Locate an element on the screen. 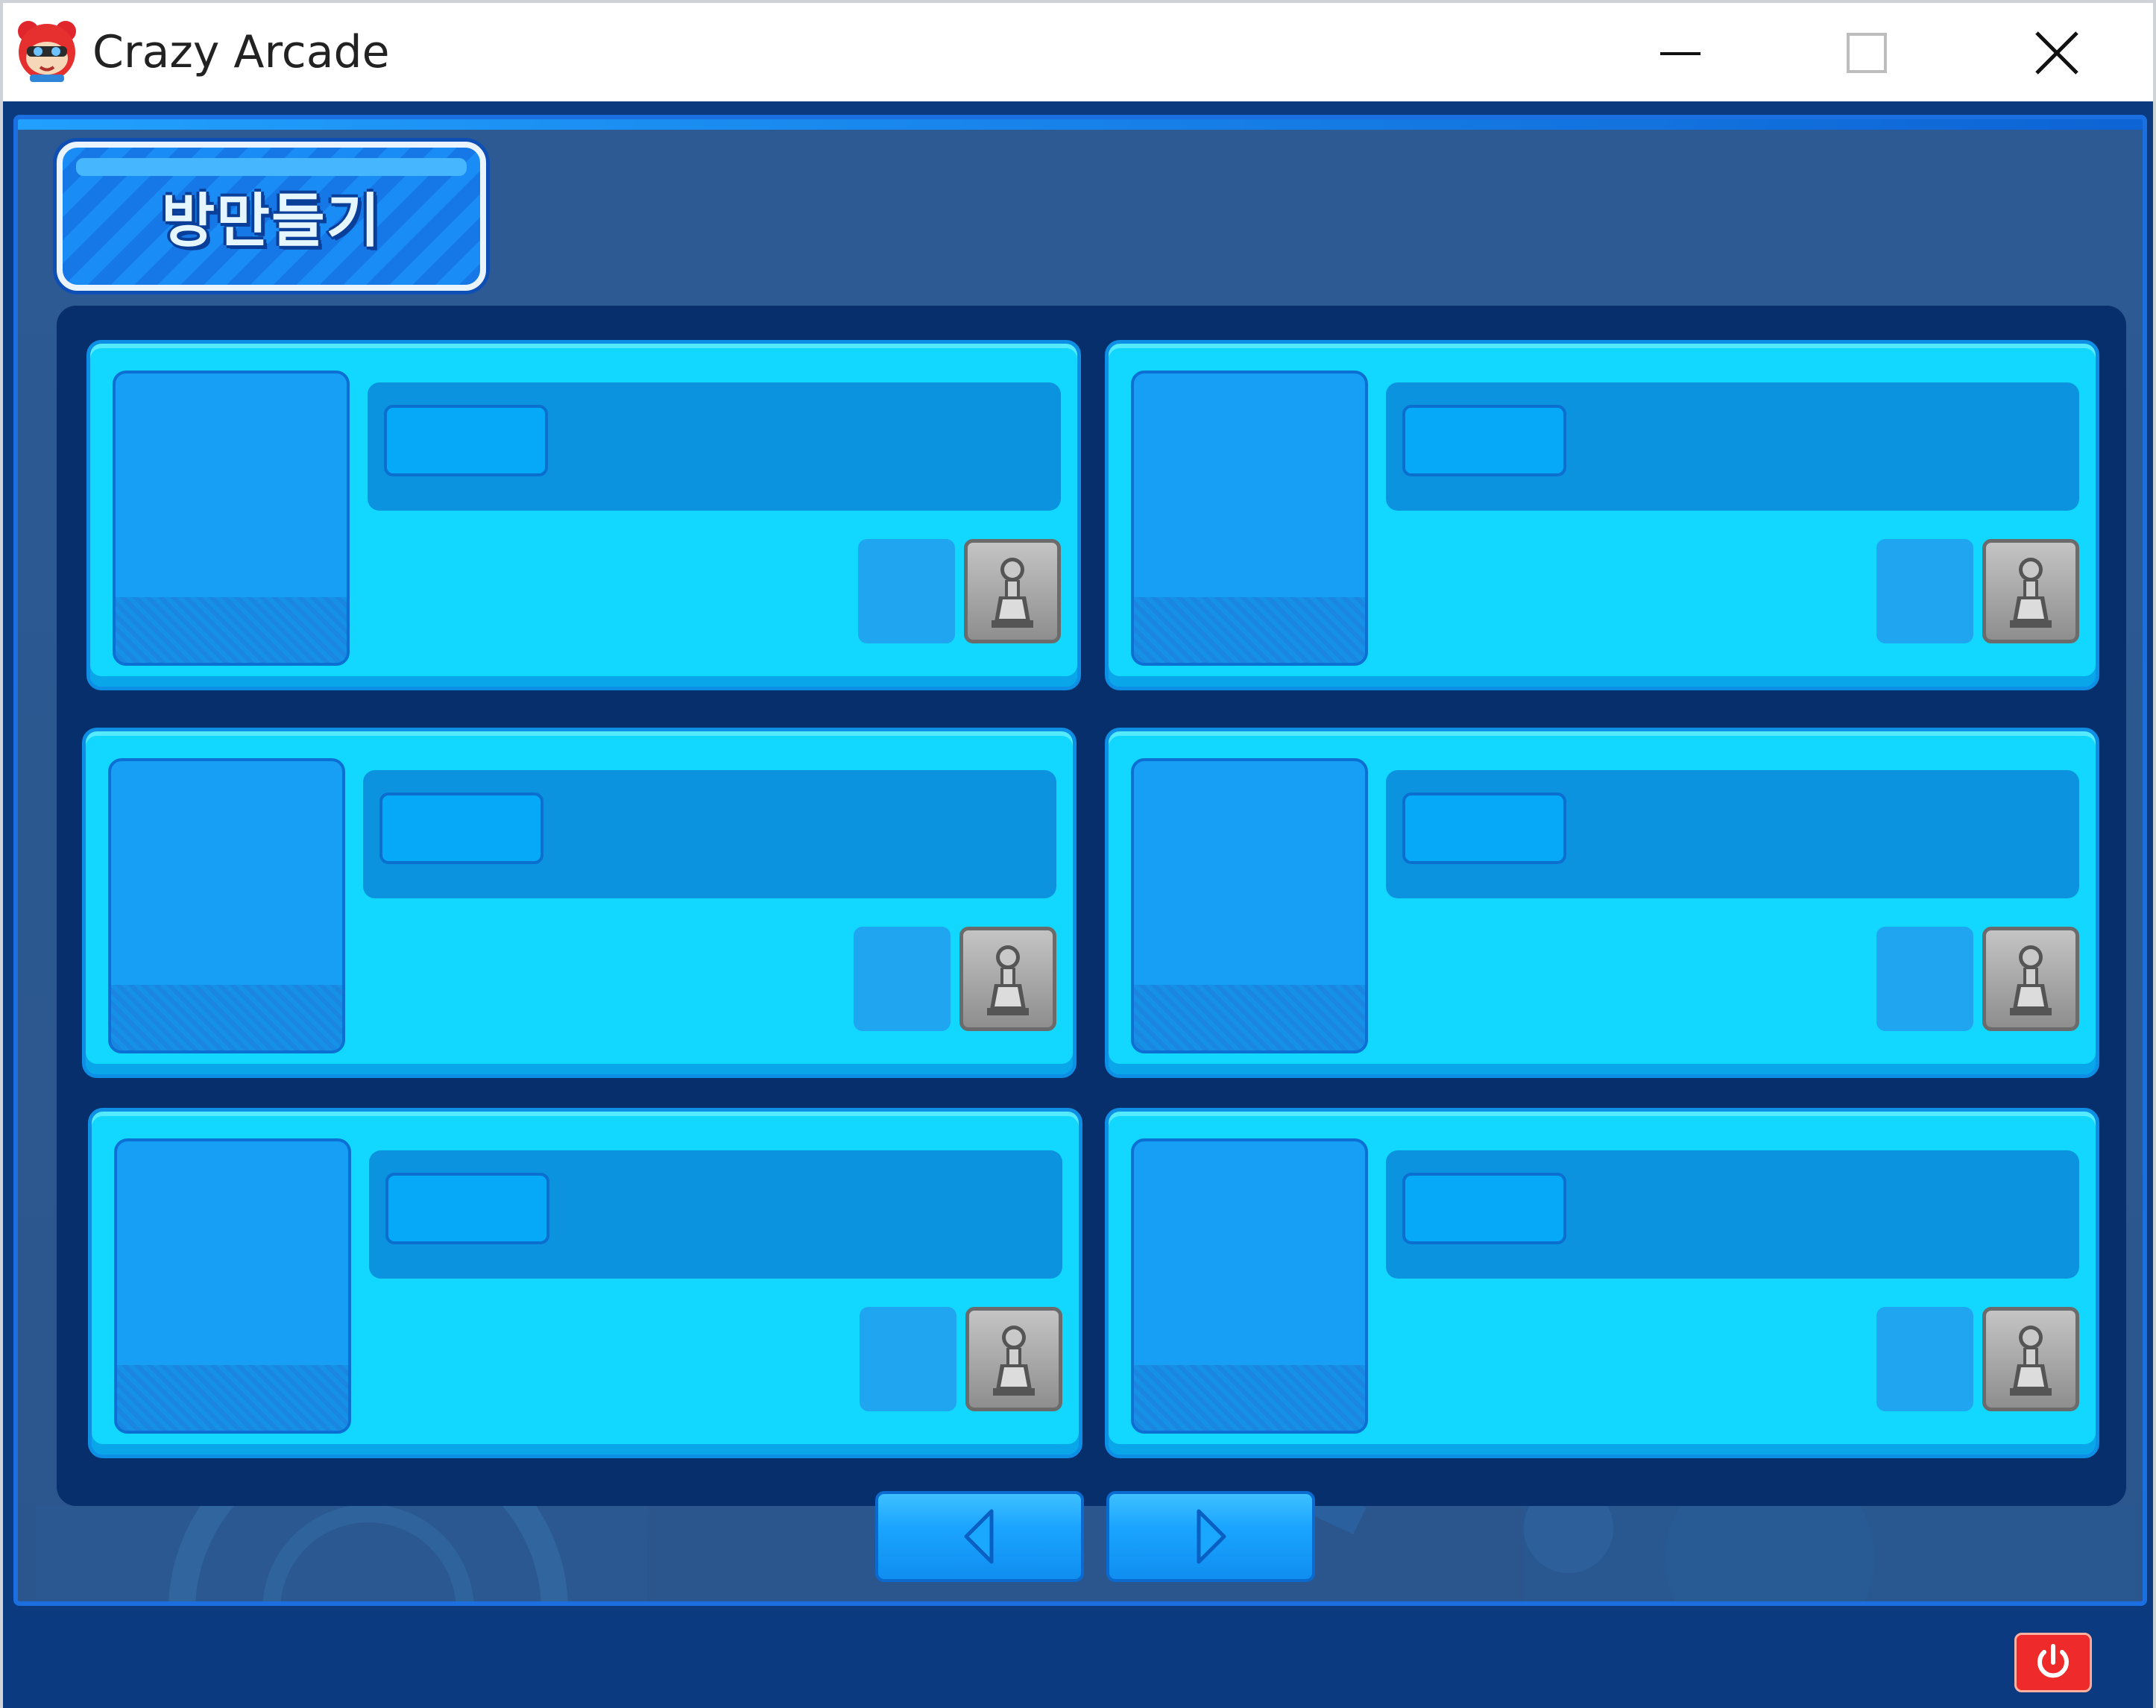  arrow-left-icon is located at coordinates (979, 1536).